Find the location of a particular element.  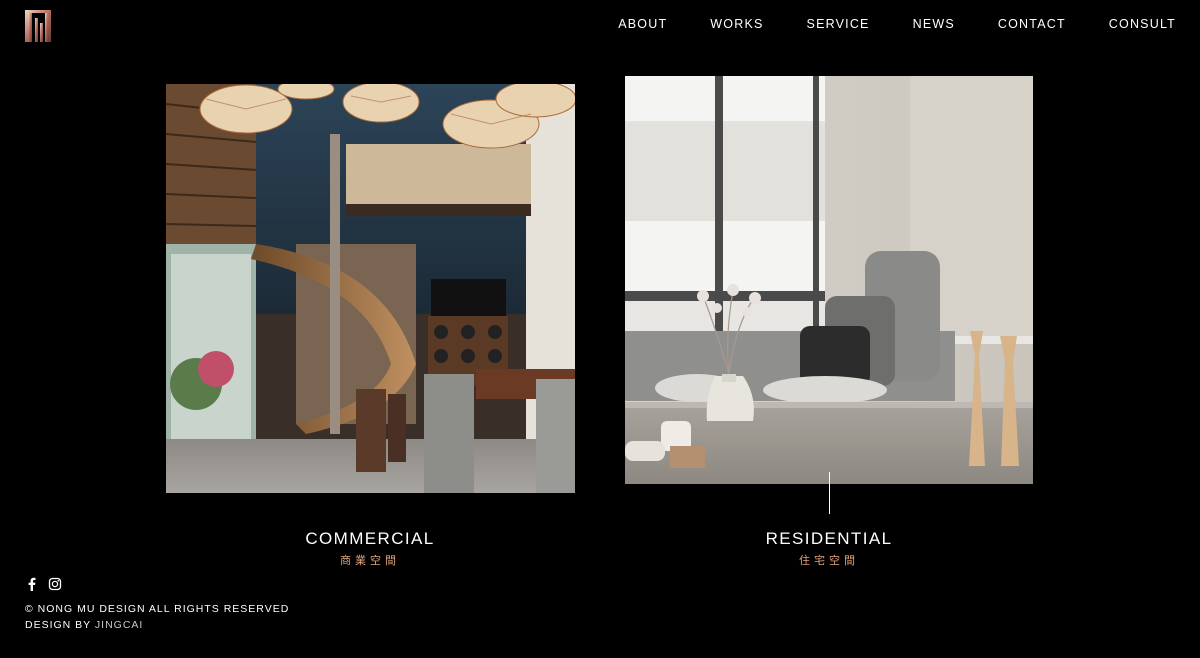

residential-title: RESIDENTIAL is located at coordinates (829, 539).